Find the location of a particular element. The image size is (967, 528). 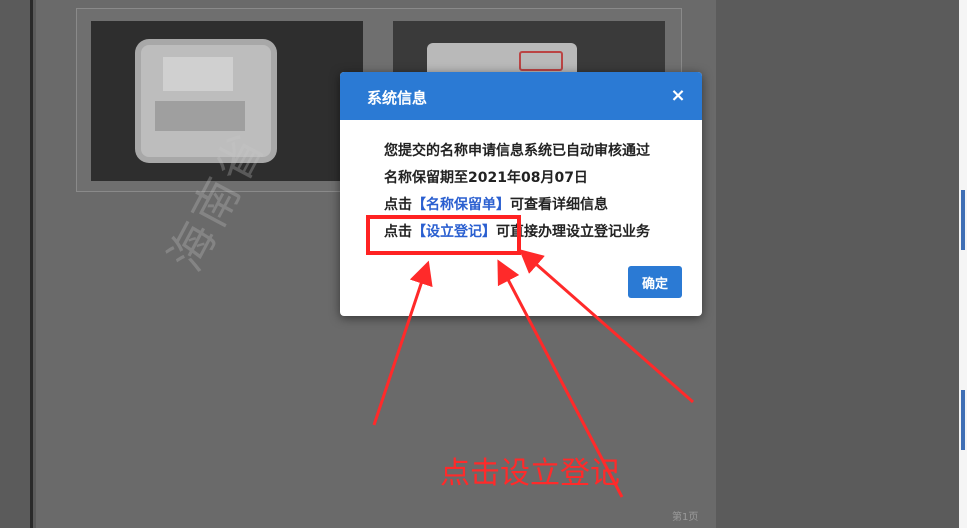

annotation-caption: 点击设立登记 is located at coordinates (530, 473).